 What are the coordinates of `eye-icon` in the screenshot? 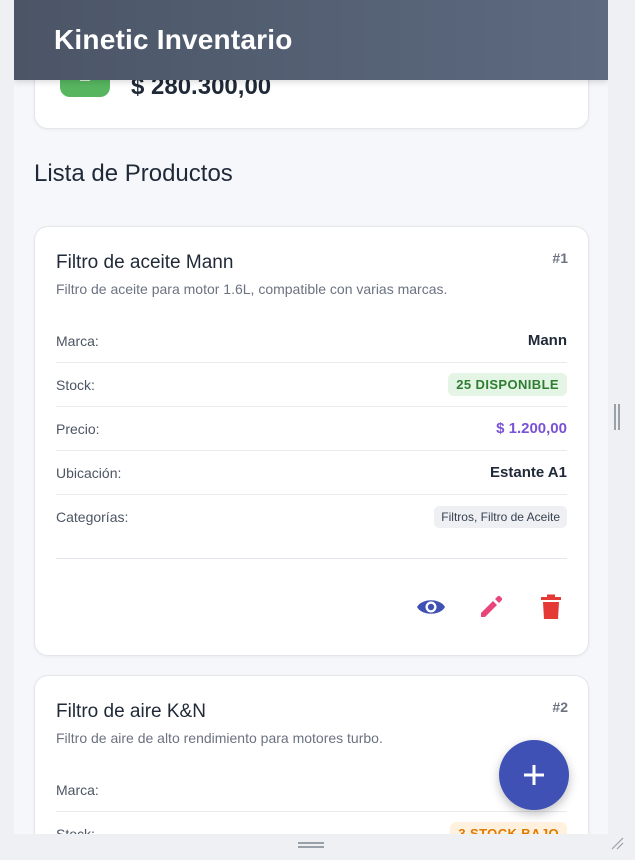 It's located at (431, 607).